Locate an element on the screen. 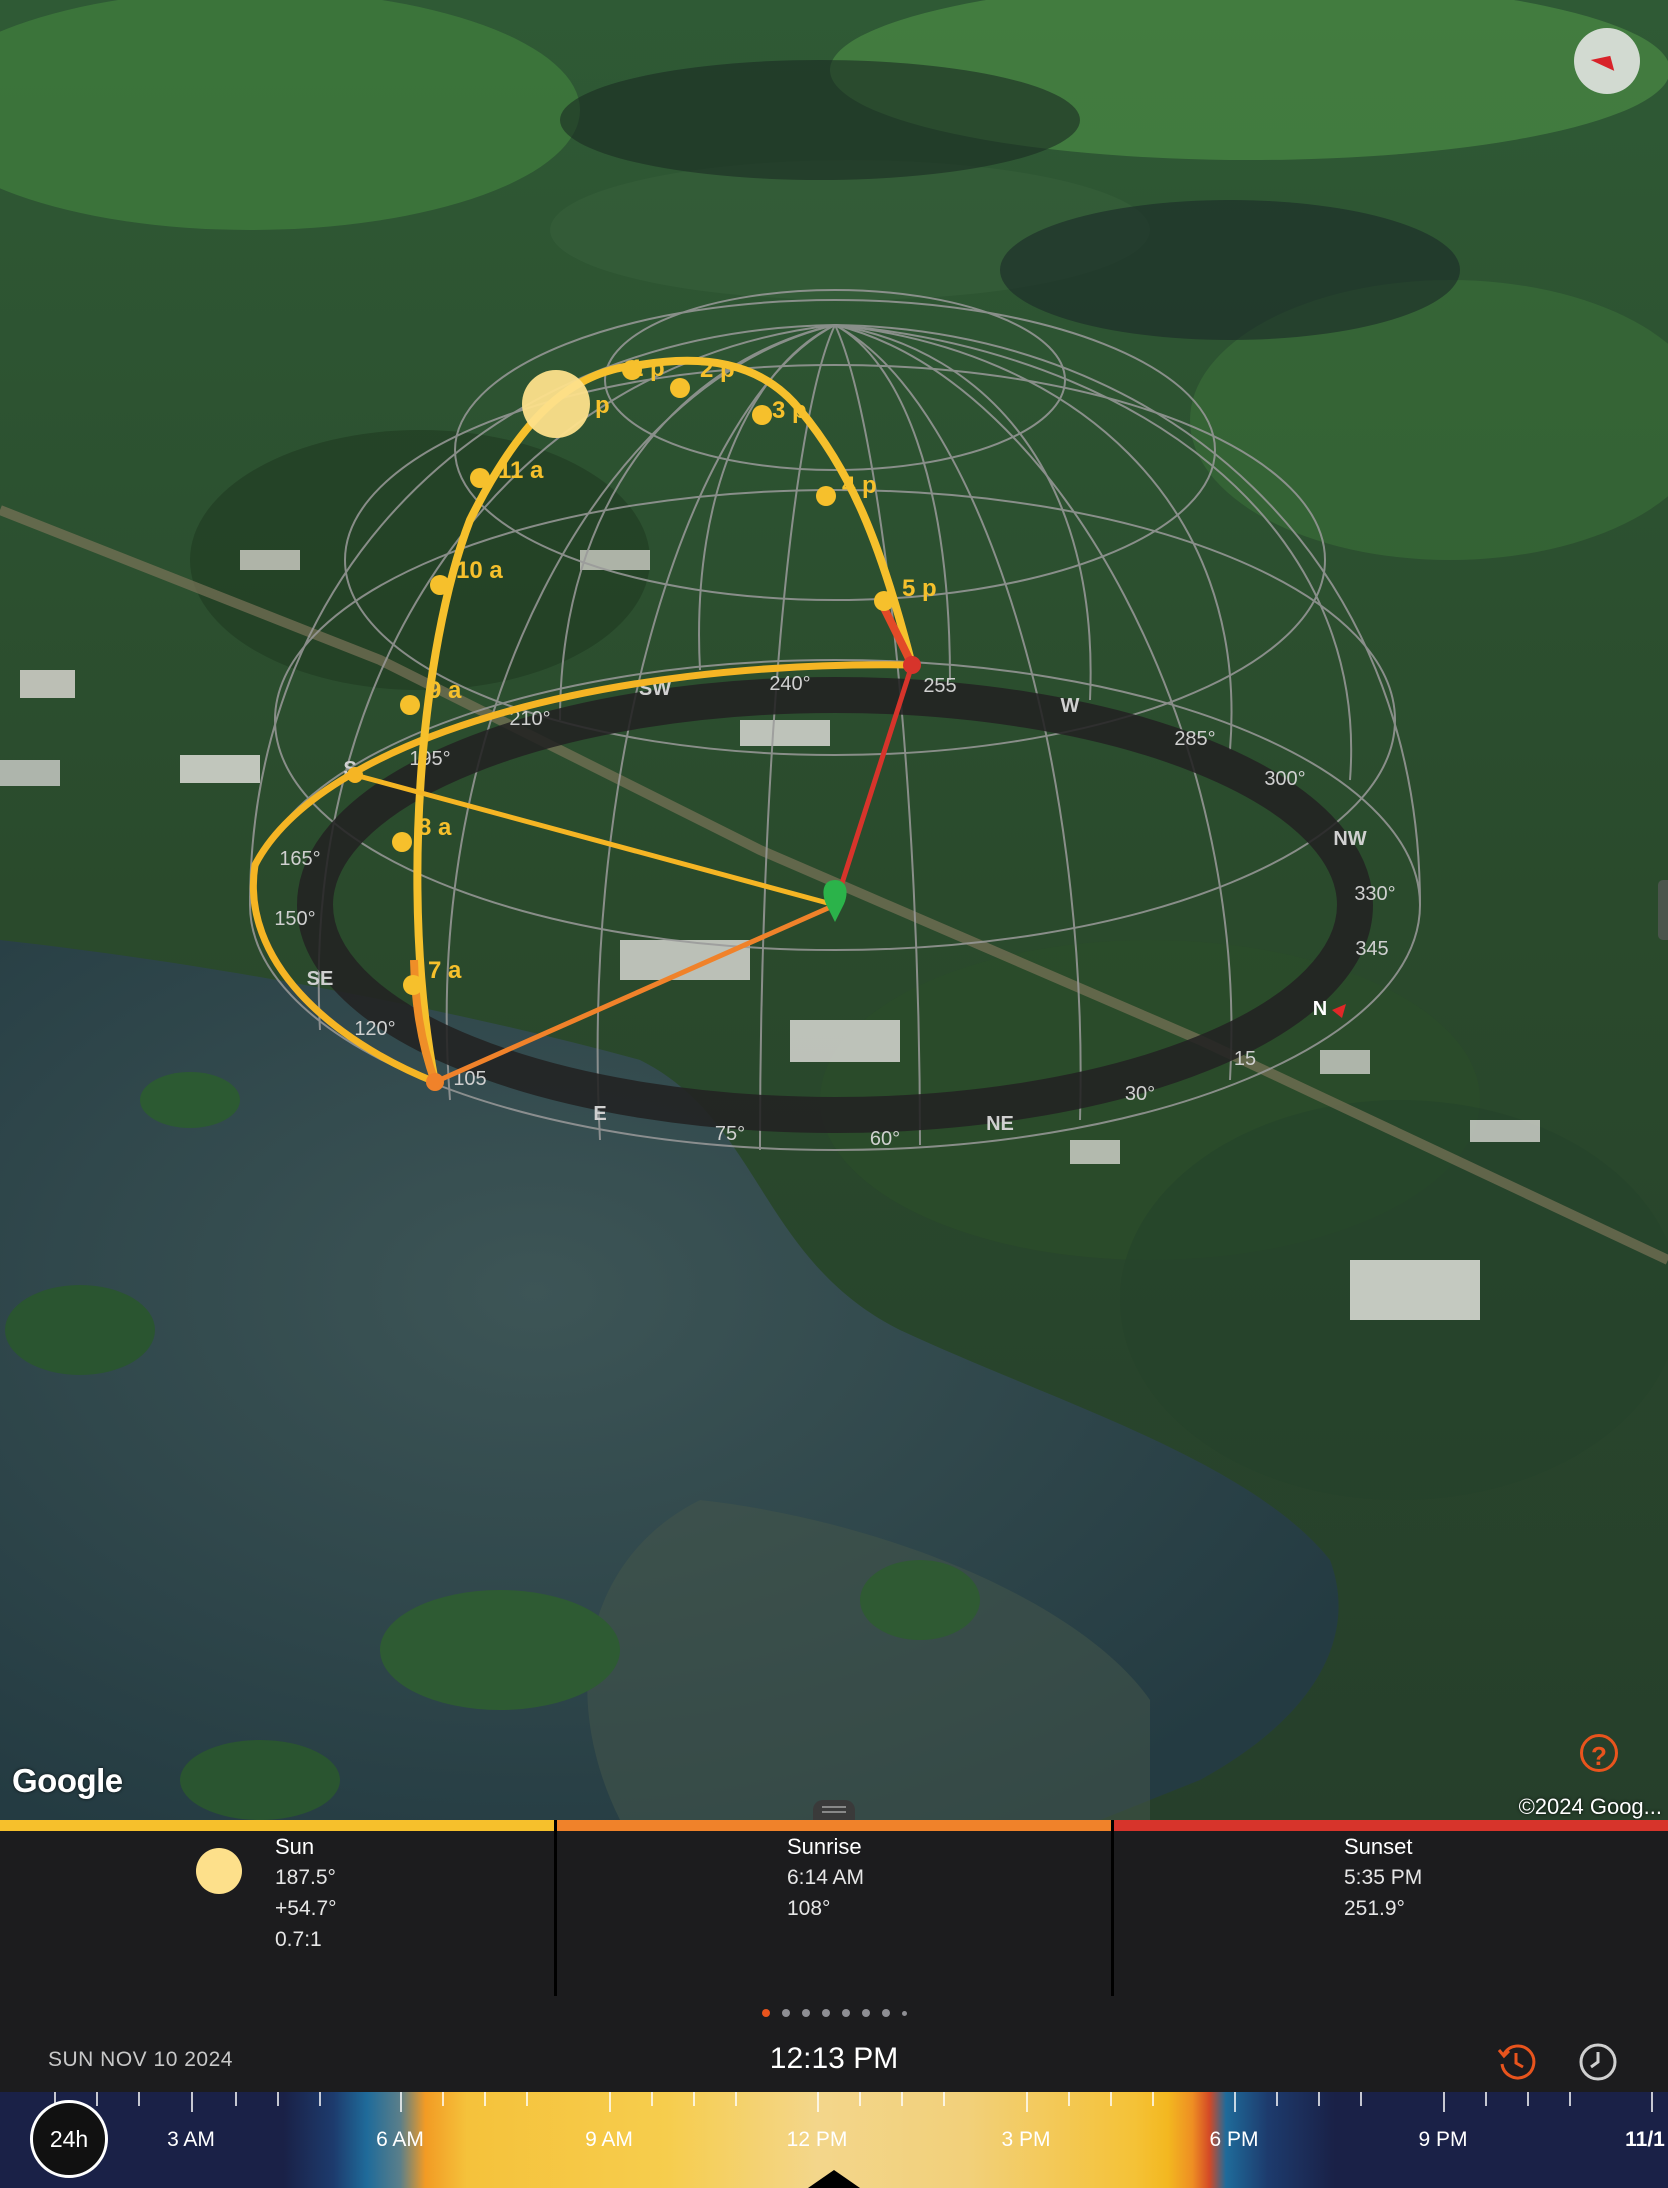  sun-title: Sun is located at coordinates (295, 1846).